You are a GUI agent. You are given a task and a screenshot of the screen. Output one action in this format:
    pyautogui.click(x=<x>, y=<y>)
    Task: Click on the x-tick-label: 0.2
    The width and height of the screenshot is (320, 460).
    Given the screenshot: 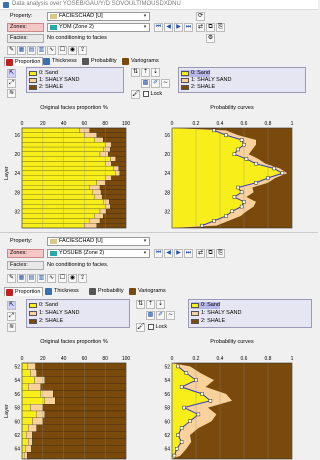 What is the action you would take?
    pyautogui.click(x=196, y=359)
    